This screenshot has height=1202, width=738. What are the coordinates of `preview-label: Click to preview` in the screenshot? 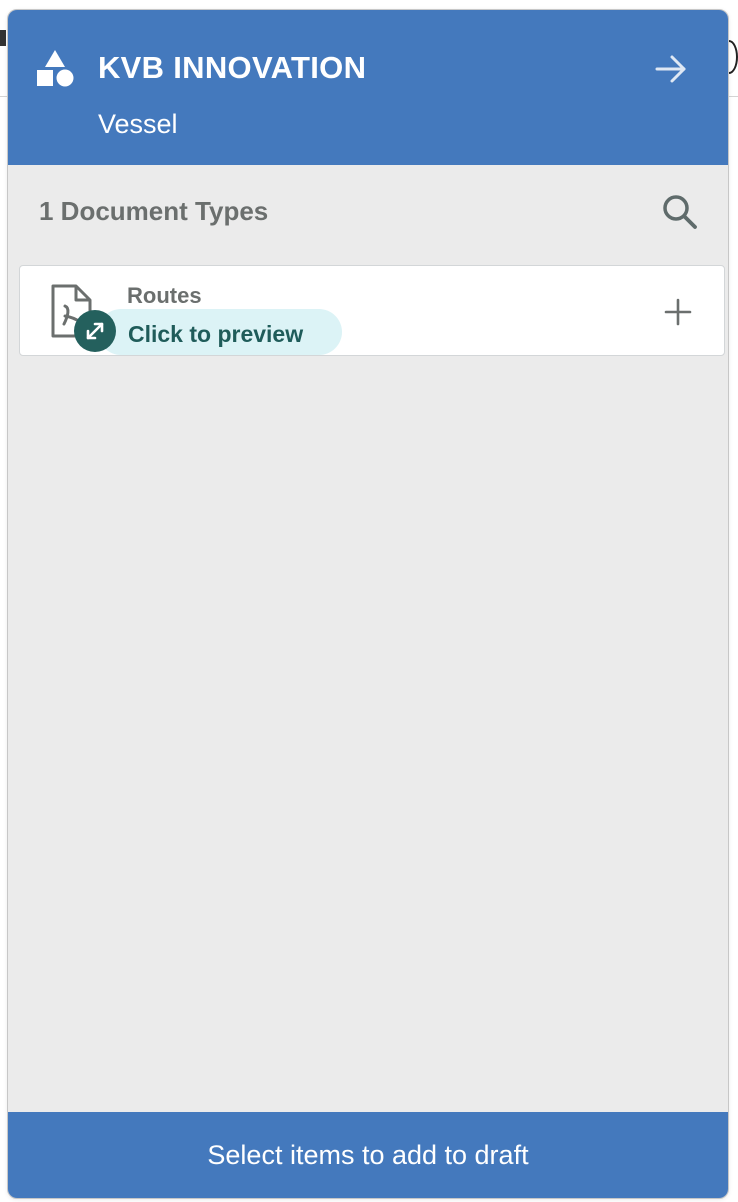 It's located at (215, 334).